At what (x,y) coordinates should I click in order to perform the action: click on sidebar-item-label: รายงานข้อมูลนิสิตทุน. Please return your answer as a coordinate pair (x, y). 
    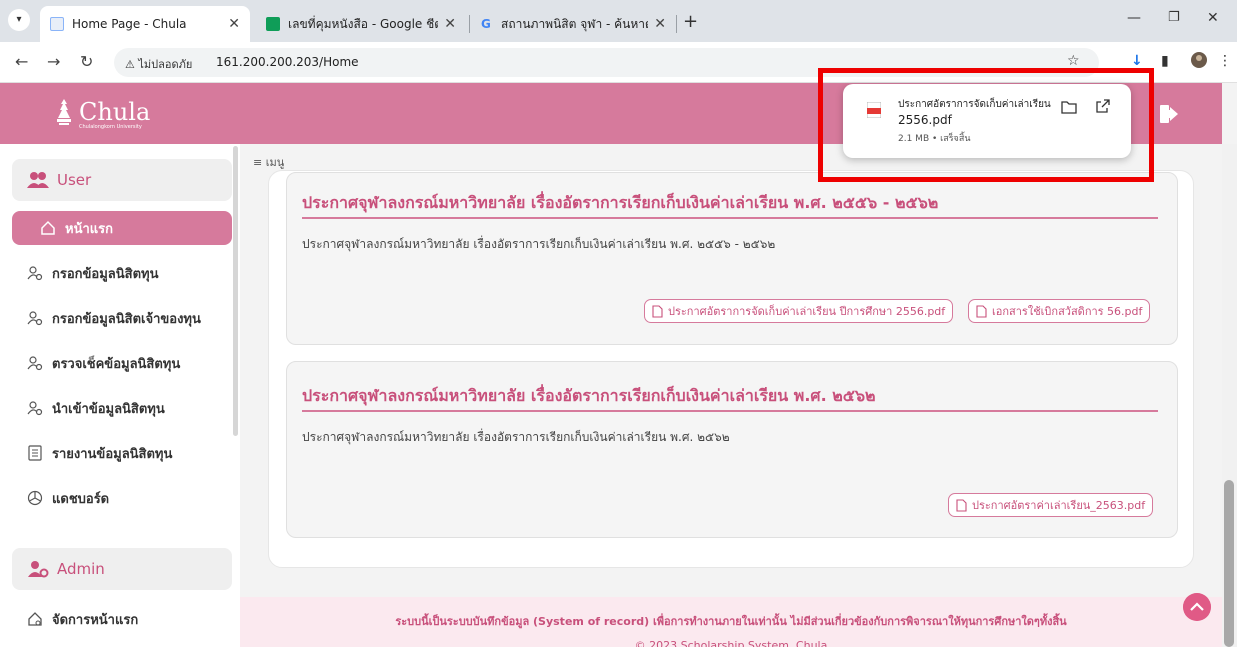
    Looking at the image, I should click on (112, 454).